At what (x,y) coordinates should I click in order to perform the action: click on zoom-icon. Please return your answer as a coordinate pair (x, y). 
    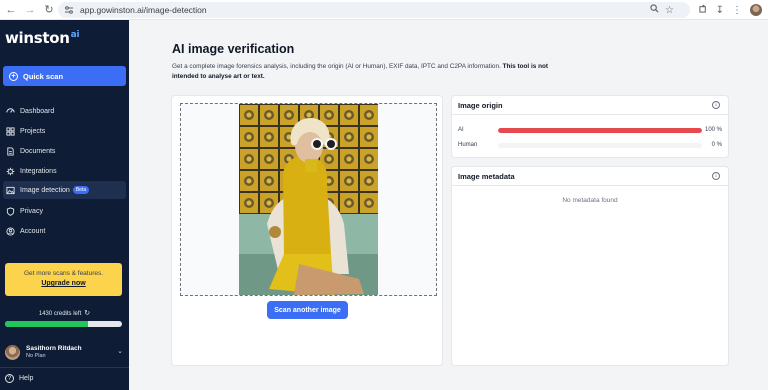
    Looking at the image, I should click on (654, 10).